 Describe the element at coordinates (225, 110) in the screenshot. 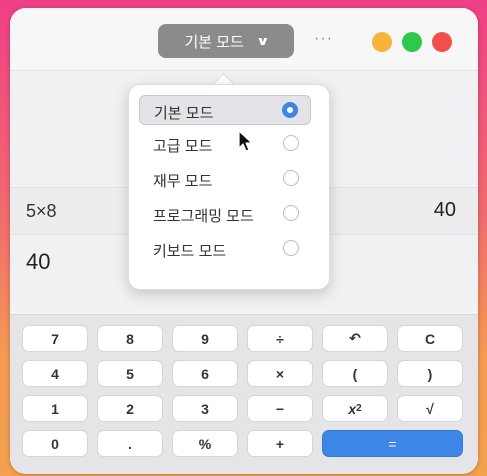

I see `menu-item-basic-mode: 기본 모드` at that location.